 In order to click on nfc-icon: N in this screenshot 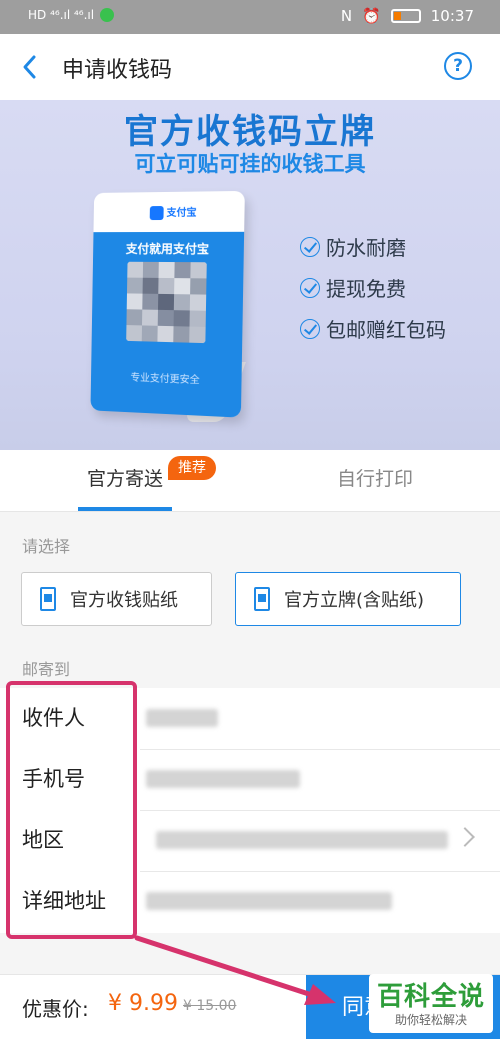, I will do `click(346, 16)`.